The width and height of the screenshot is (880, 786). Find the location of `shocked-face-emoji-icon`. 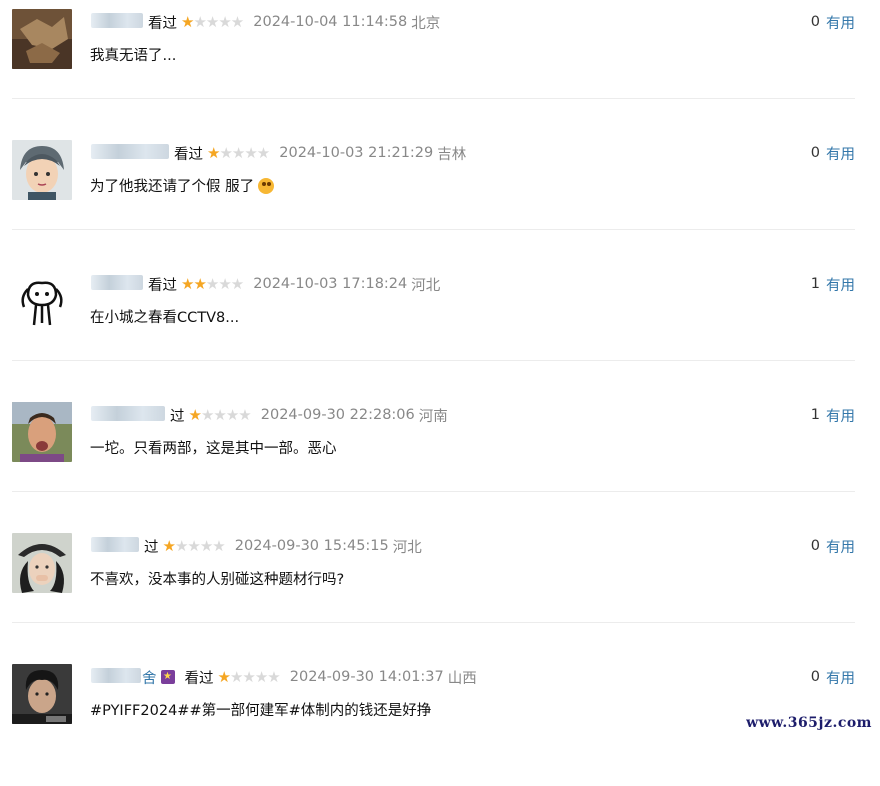

shocked-face-emoji-icon is located at coordinates (266, 186).